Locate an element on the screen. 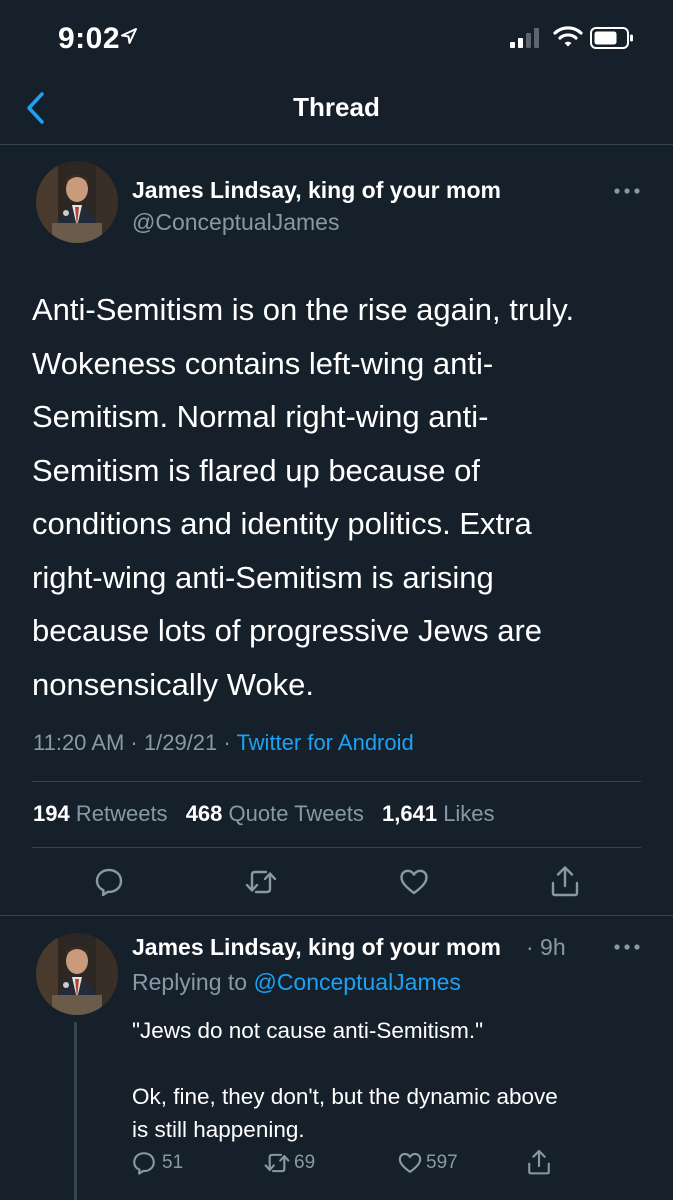  quote-tweets-stat: 468 Quote Tweets is located at coordinates (275, 813).